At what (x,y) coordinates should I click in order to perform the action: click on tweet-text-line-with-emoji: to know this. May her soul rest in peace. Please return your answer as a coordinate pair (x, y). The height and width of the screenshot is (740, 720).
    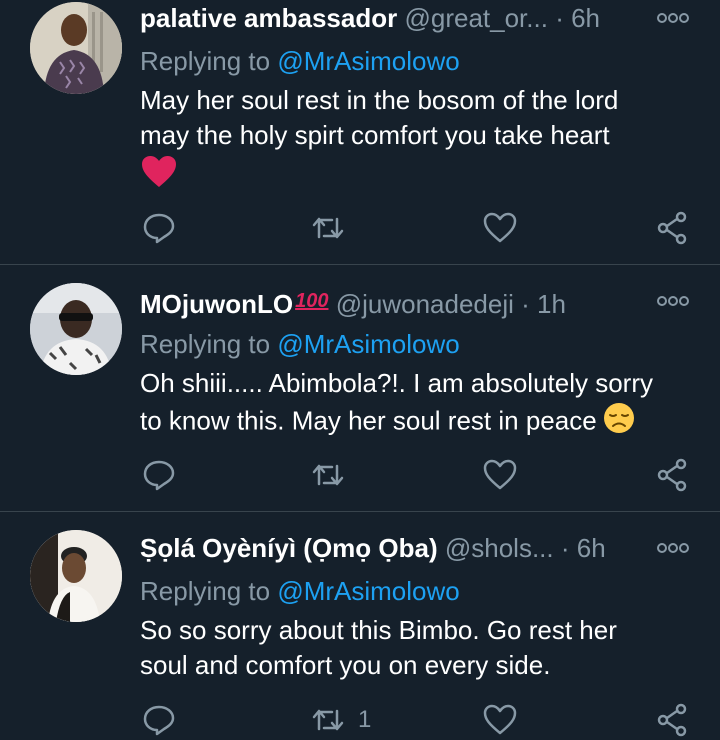
    Looking at the image, I should click on (387, 422).